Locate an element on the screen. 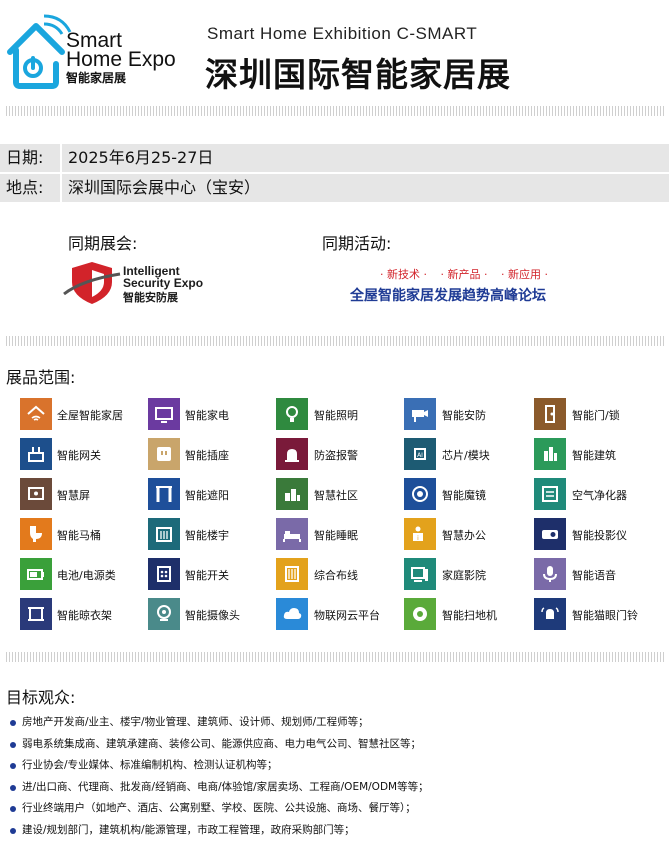 This screenshot has height=861, width=669. community-icon is located at coordinates (292, 494).